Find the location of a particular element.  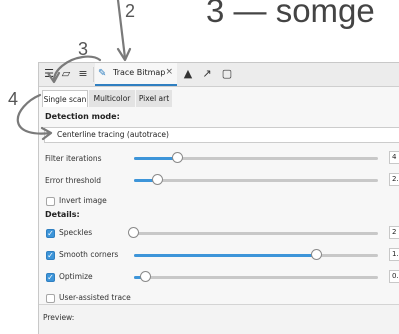

tab-separator is located at coordinates (93, 74).